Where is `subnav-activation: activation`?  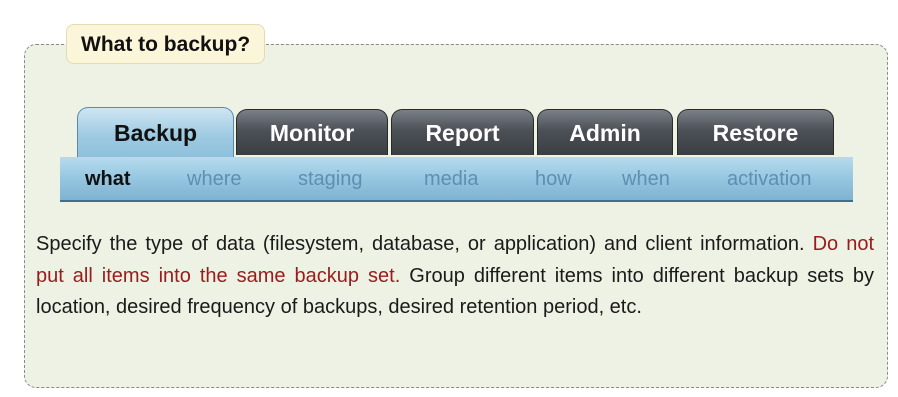 subnav-activation: activation is located at coordinates (769, 178).